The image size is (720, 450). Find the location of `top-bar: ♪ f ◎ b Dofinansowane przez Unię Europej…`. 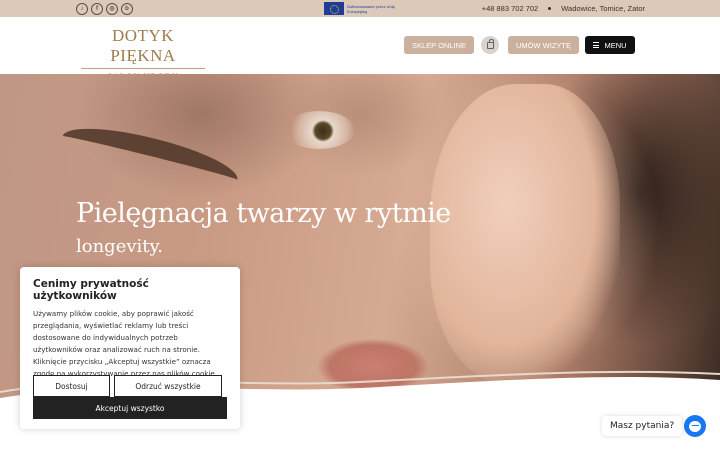

top-bar: ♪ f ◎ b Dofinansowane przez Unię Europej… is located at coordinates (360, 8).